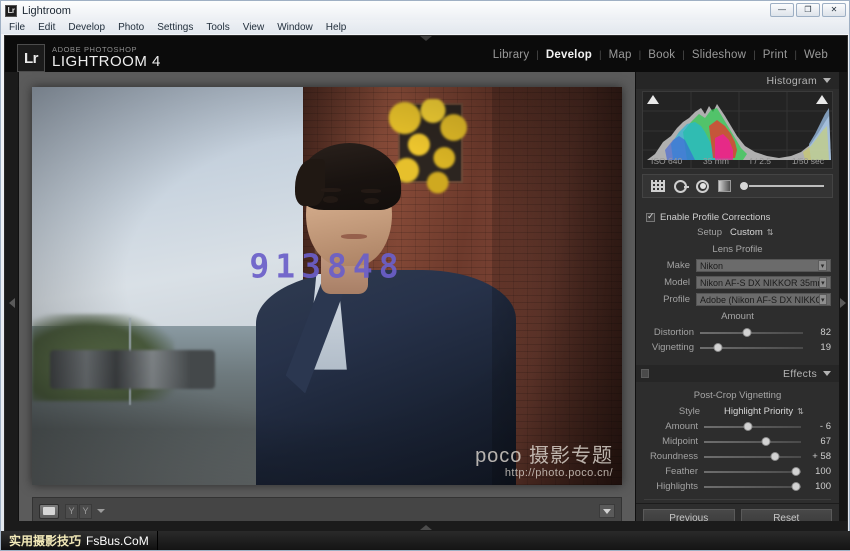 The height and width of the screenshot is (551, 850). What do you see at coordinates (843, 301) in the screenshot?
I see `right-panel-toggle` at bounding box center [843, 301].